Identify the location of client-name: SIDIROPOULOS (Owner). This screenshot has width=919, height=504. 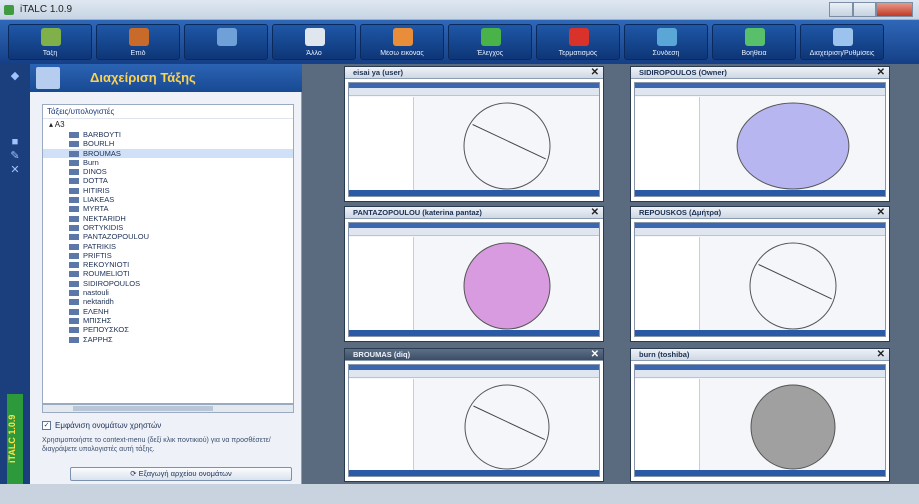
(683, 72).